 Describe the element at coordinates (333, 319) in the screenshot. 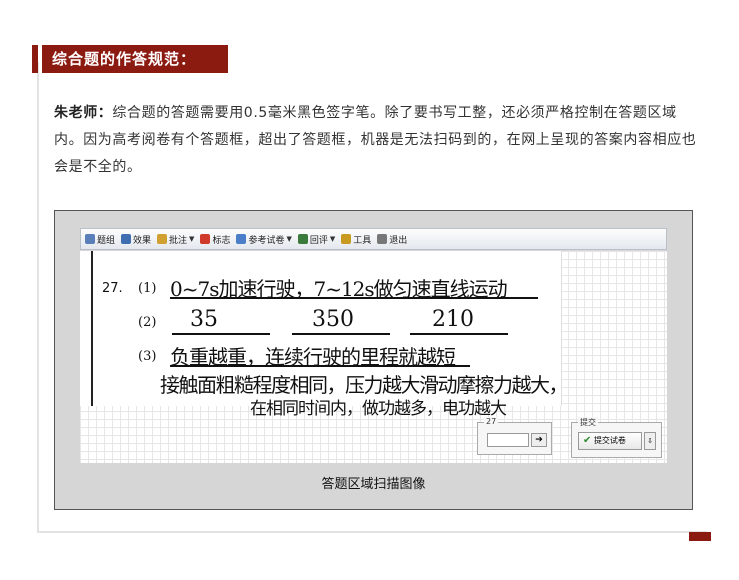

I see `line2-value-2: 350` at that location.